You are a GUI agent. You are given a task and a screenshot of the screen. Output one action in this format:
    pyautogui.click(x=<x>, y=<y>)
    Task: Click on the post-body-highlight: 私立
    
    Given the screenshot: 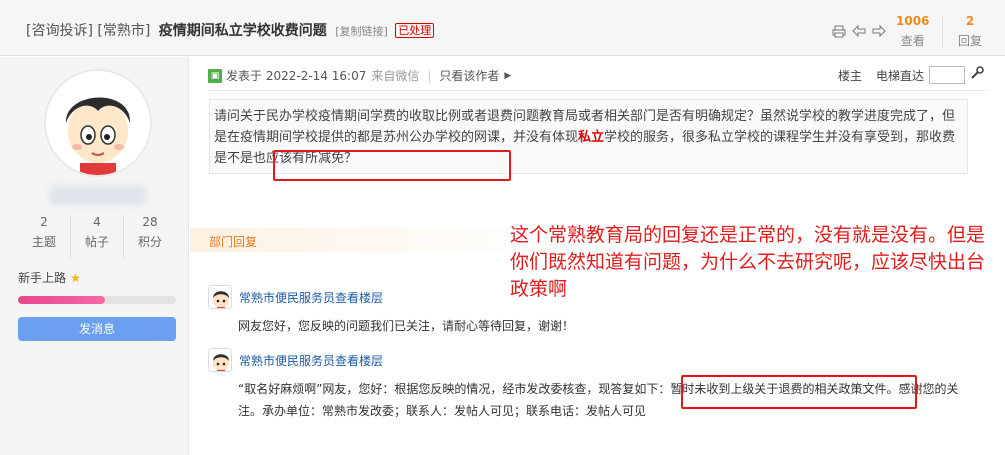 What is the action you would take?
    pyautogui.click(x=591, y=137)
    